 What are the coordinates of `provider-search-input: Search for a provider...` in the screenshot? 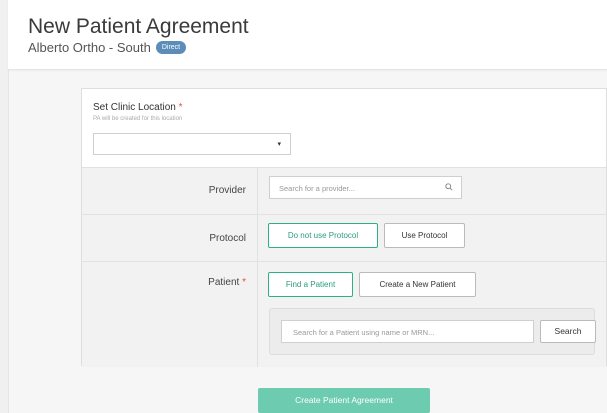 It's located at (365, 187).